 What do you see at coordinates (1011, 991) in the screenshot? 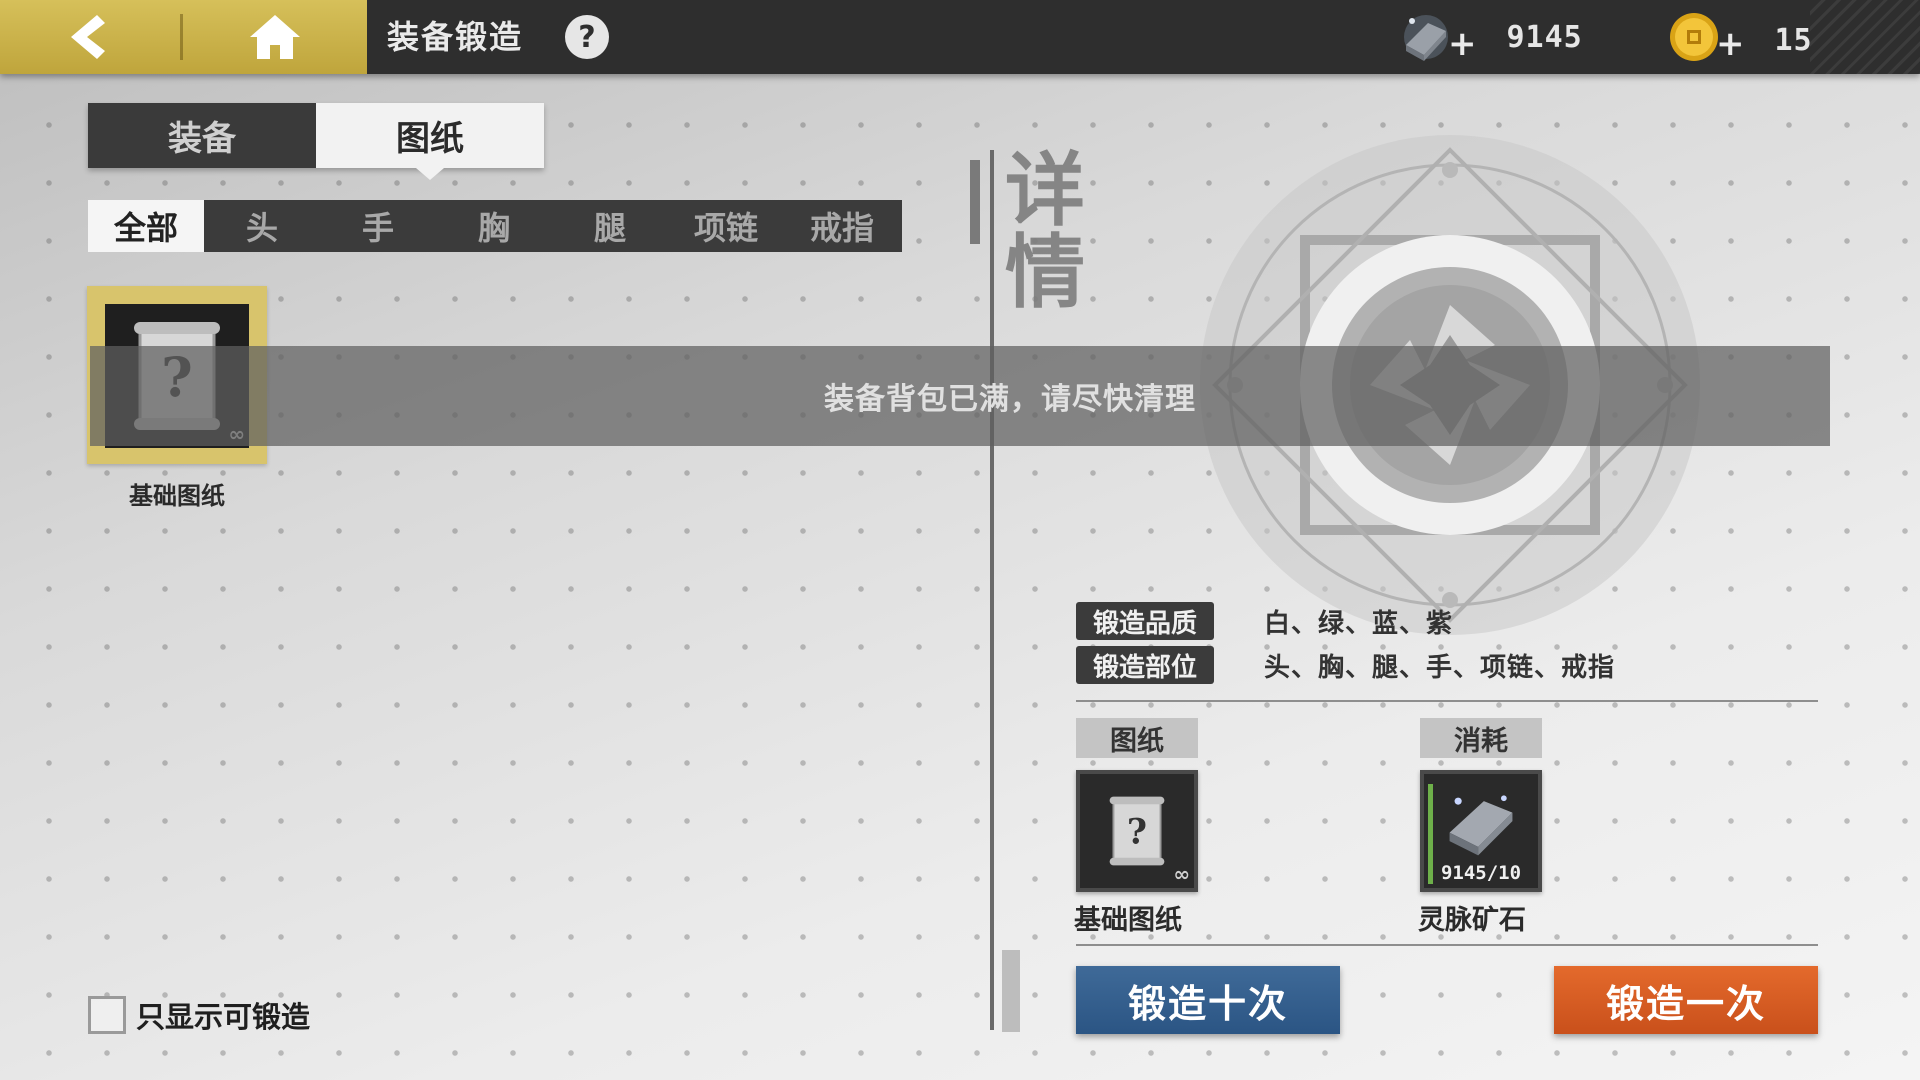
I see `panel-divider-accent` at bounding box center [1011, 991].